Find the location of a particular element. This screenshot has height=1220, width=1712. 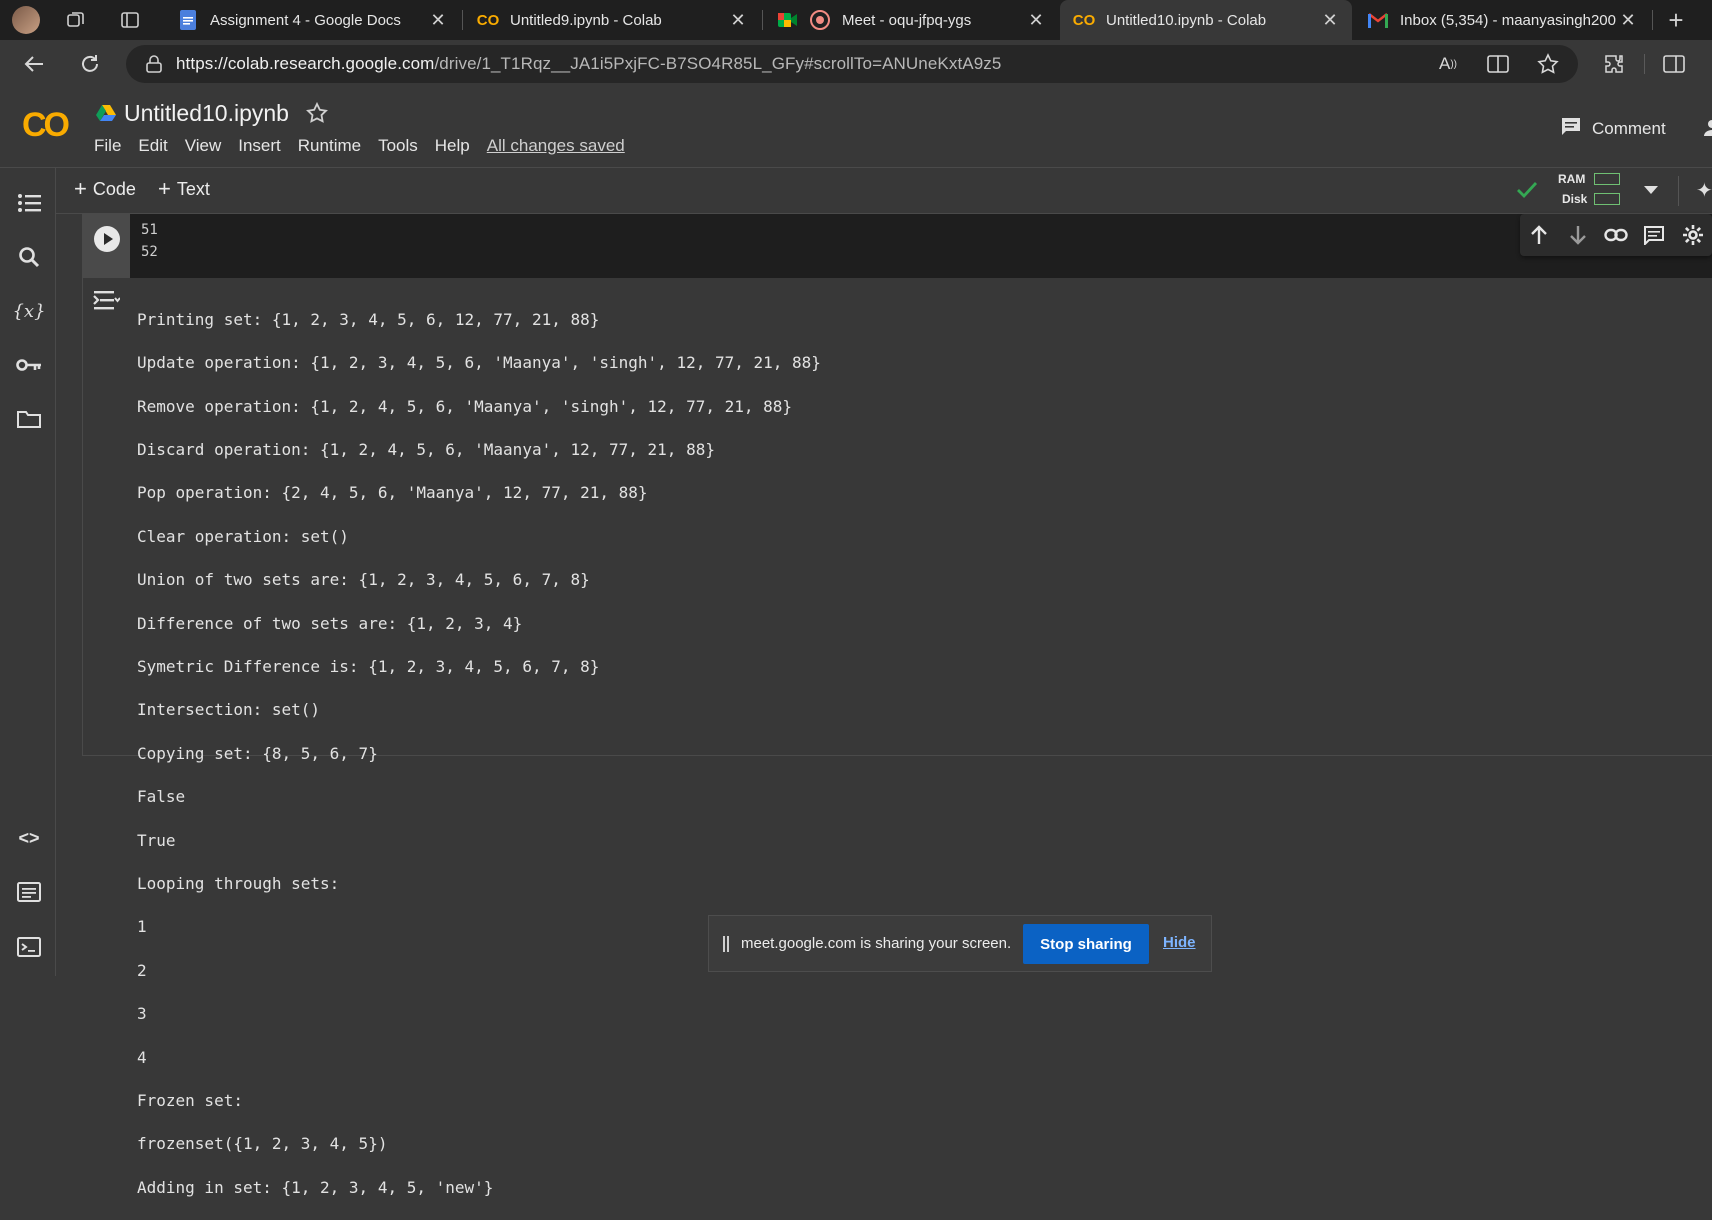

add-text-button: + Text is located at coordinates (184, 189).